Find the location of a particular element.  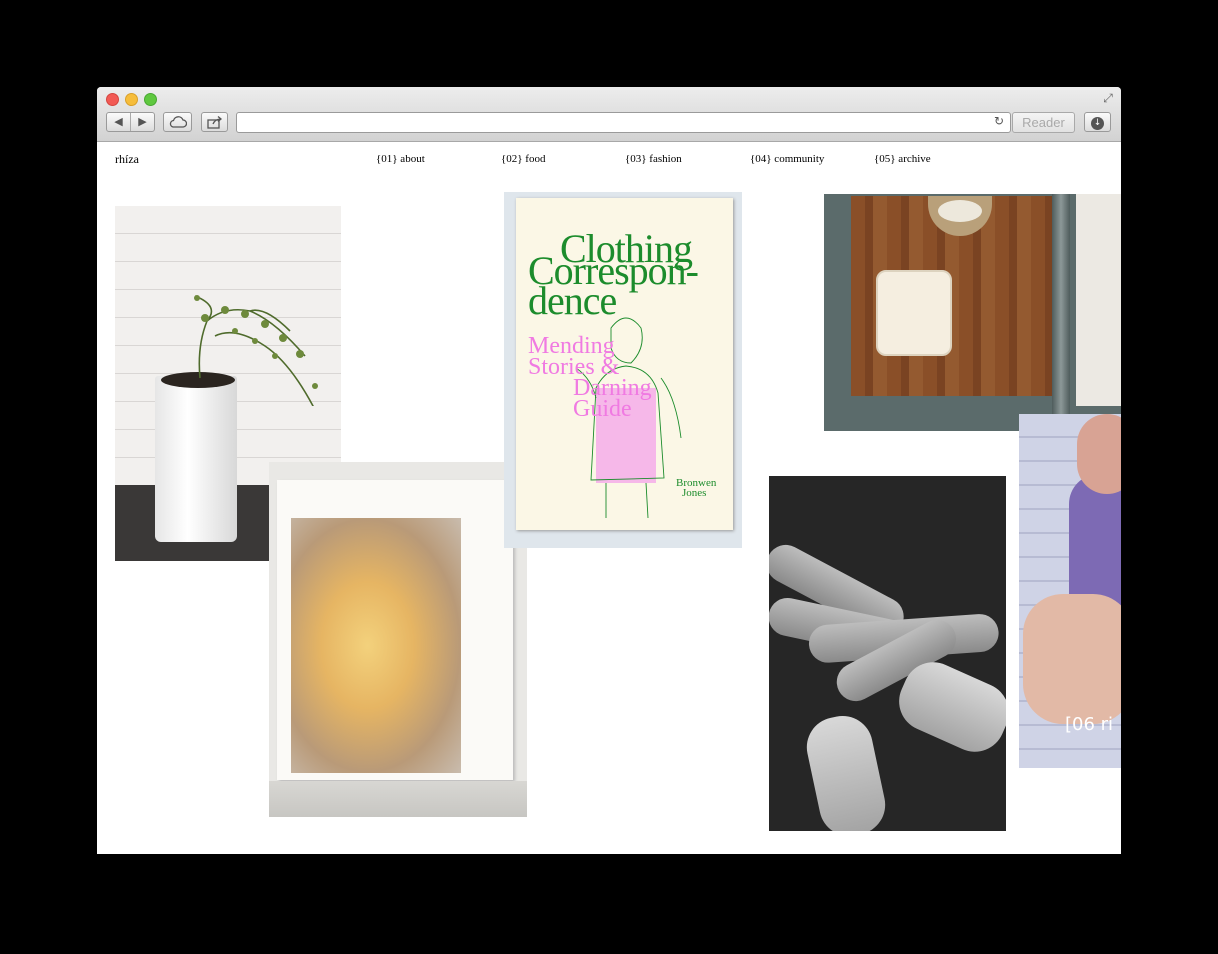

share-icon is located at coordinates (214, 122).